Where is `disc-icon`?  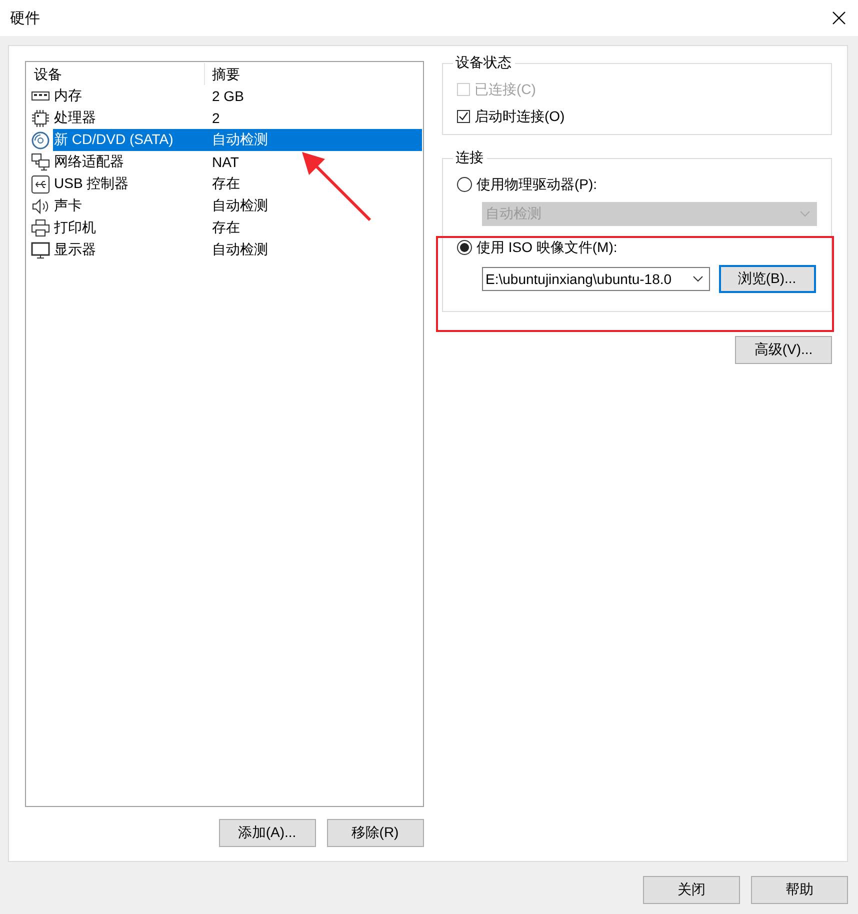 disc-icon is located at coordinates (40, 140).